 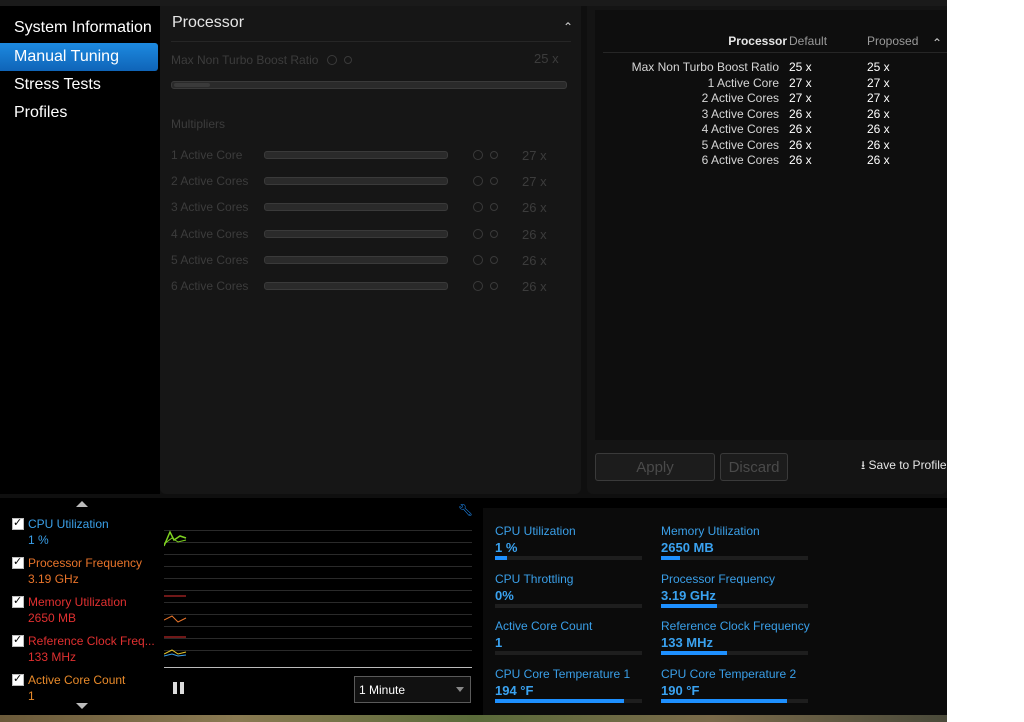 I want to click on stat-processor-frequency-fill, so click(x=689, y=606).